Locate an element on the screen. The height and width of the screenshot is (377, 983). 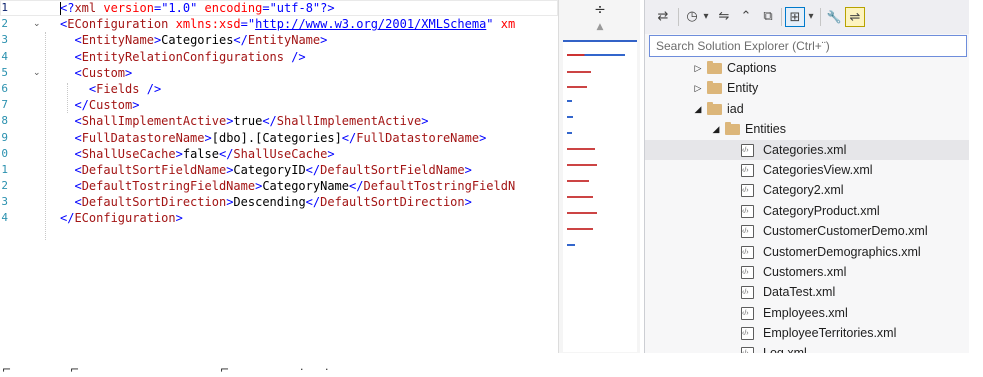
tree-file-item: Log.xml is located at coordinates (807, 348).